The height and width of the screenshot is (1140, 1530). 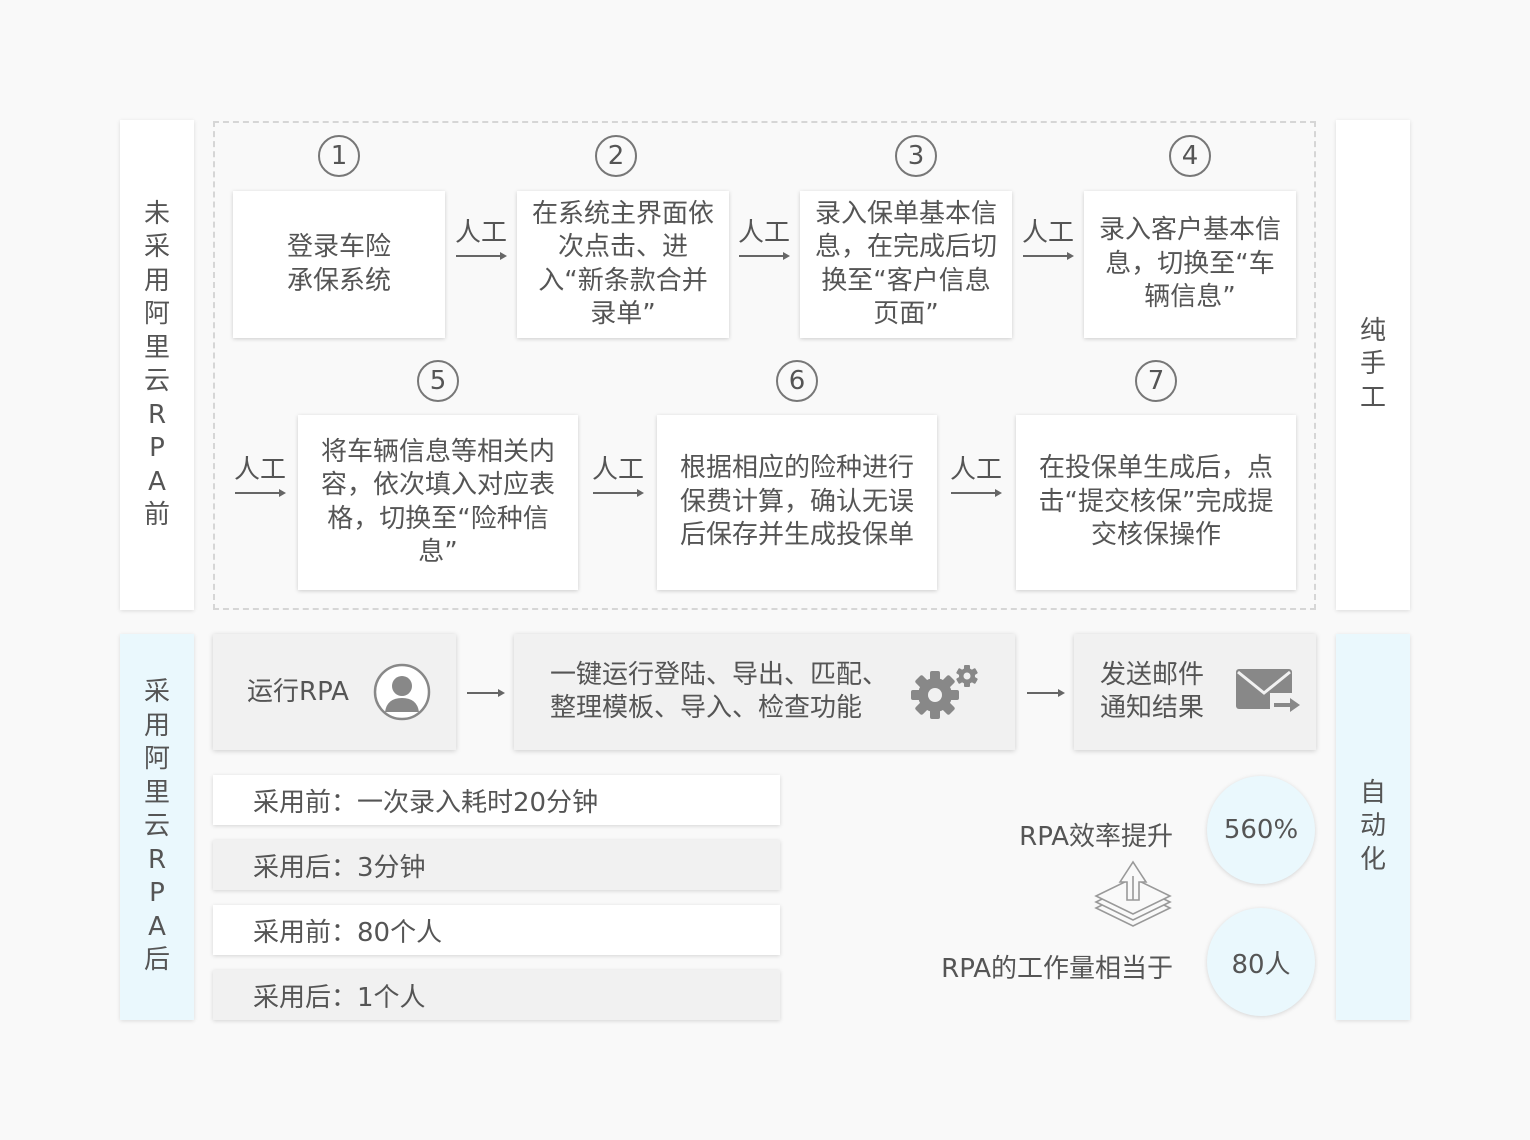 I want to click on layers-up-icon, so click(x=1133, y=893).